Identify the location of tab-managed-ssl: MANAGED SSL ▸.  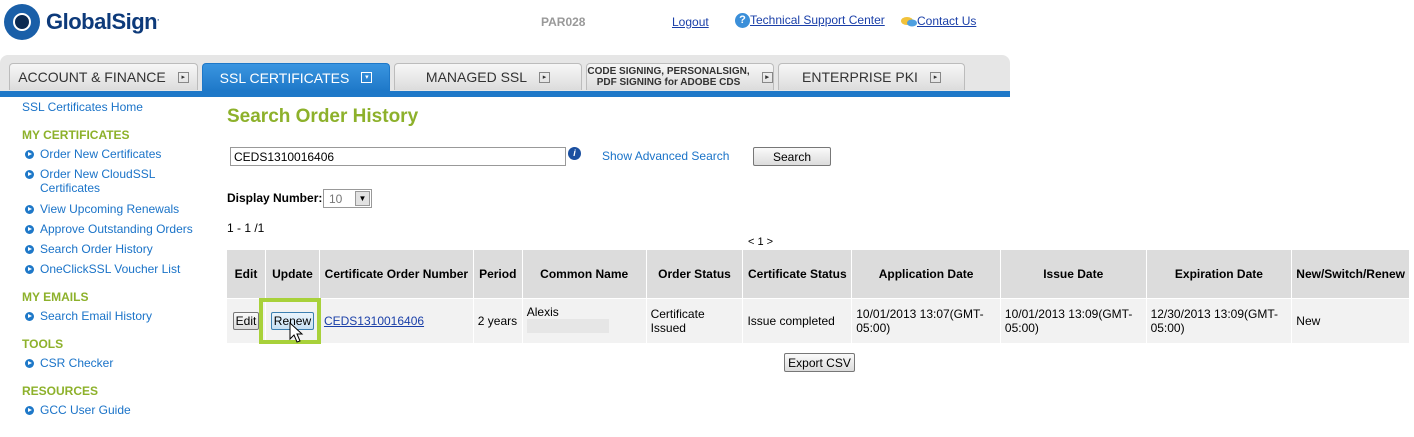
(488, 76).